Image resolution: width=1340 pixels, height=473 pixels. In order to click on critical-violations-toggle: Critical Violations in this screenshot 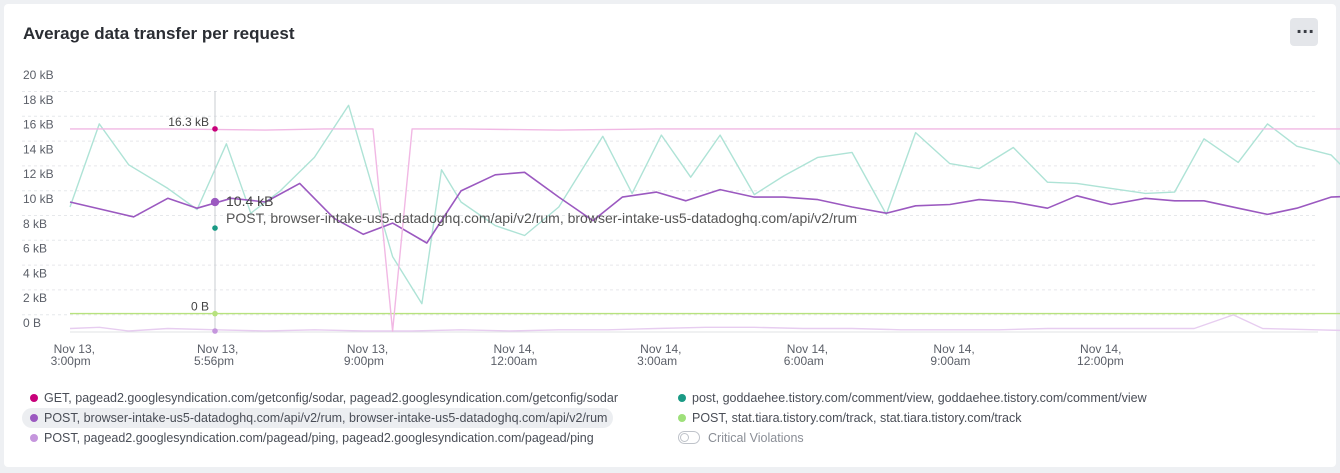, I will do `click(740, 438)`.